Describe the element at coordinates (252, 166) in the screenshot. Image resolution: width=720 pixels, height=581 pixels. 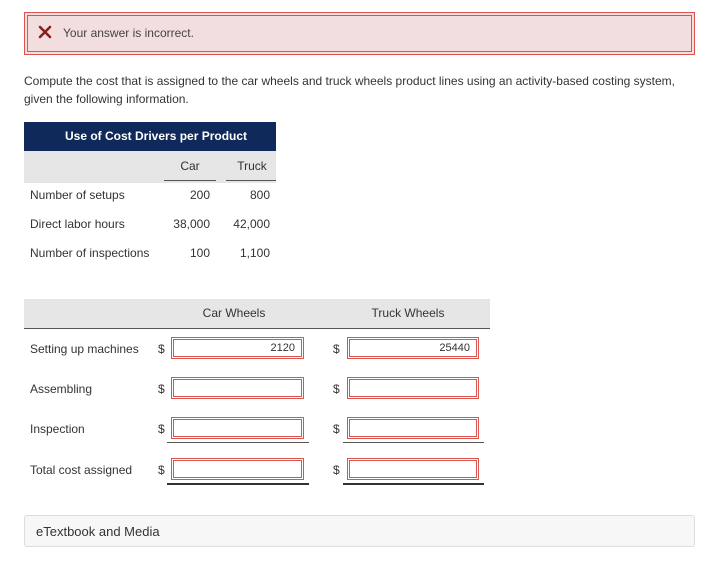
I see `drivers-col-truck: Truck` at that location.